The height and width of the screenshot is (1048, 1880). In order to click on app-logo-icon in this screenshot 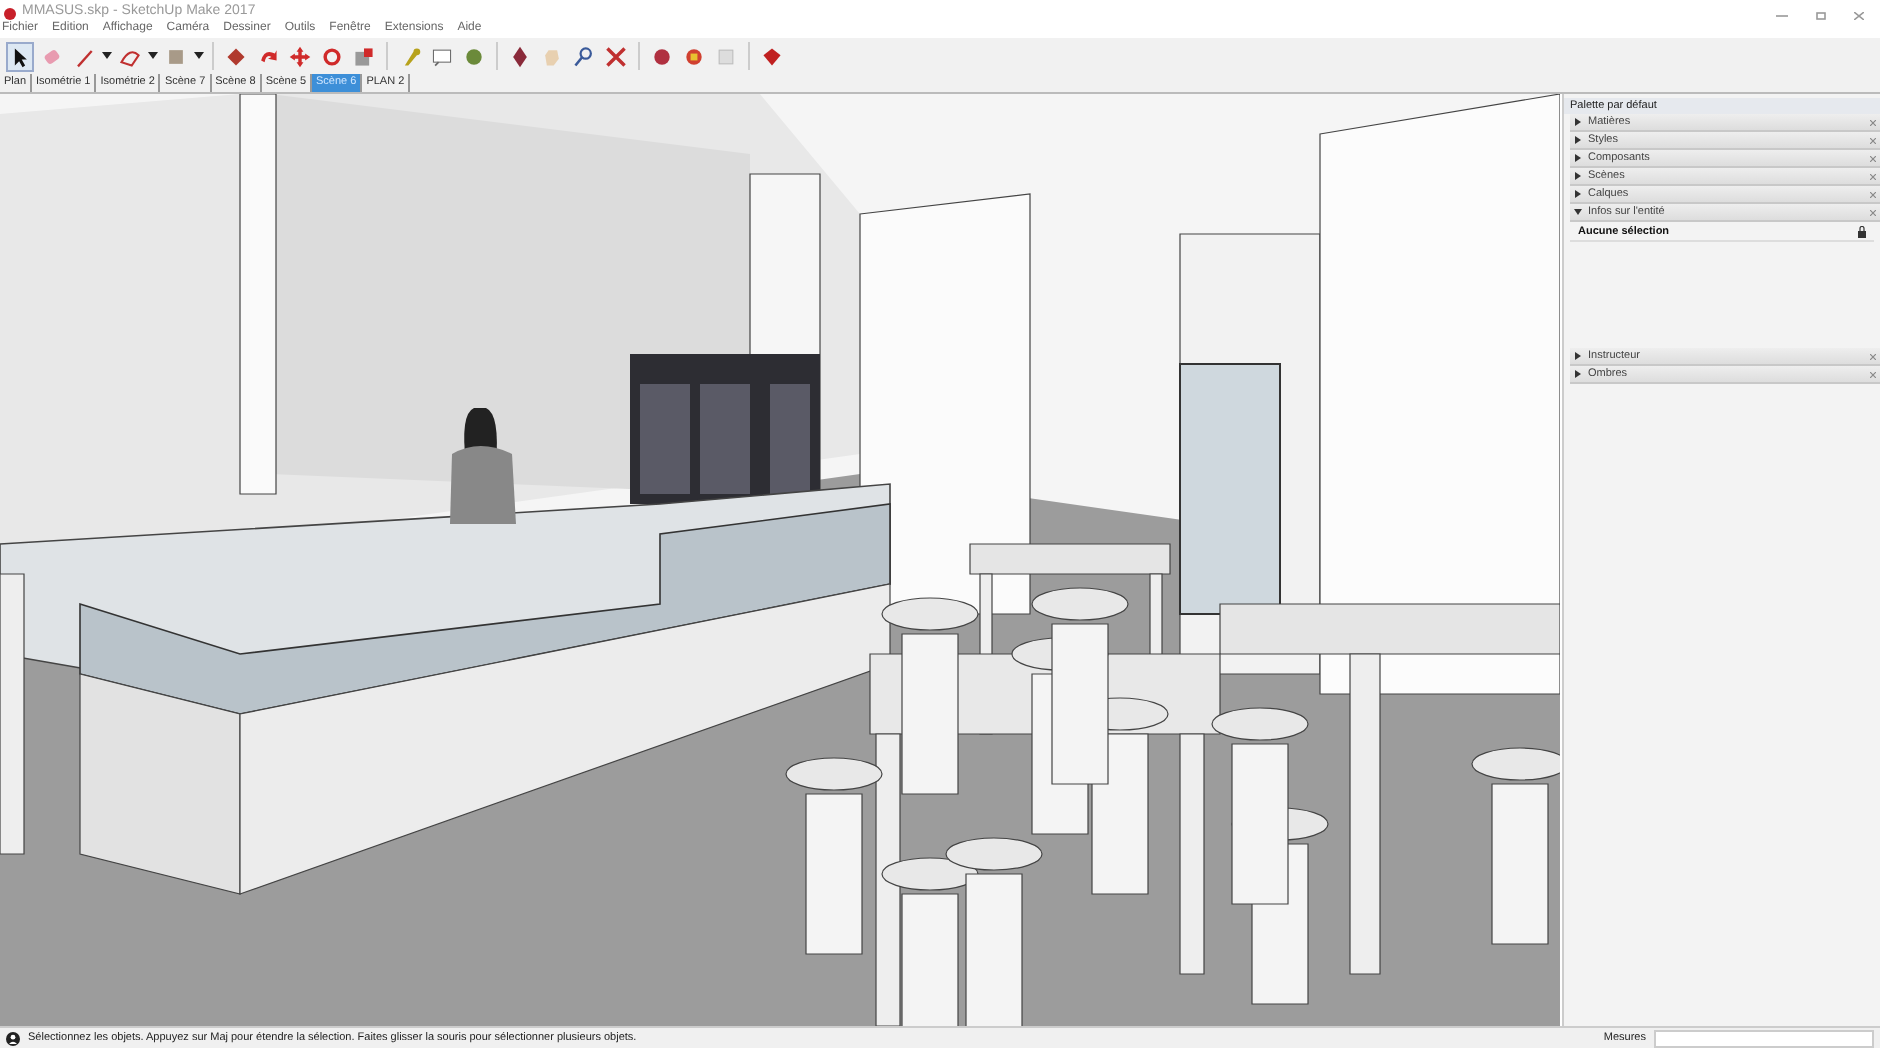, I will do `click(10, 14)`.